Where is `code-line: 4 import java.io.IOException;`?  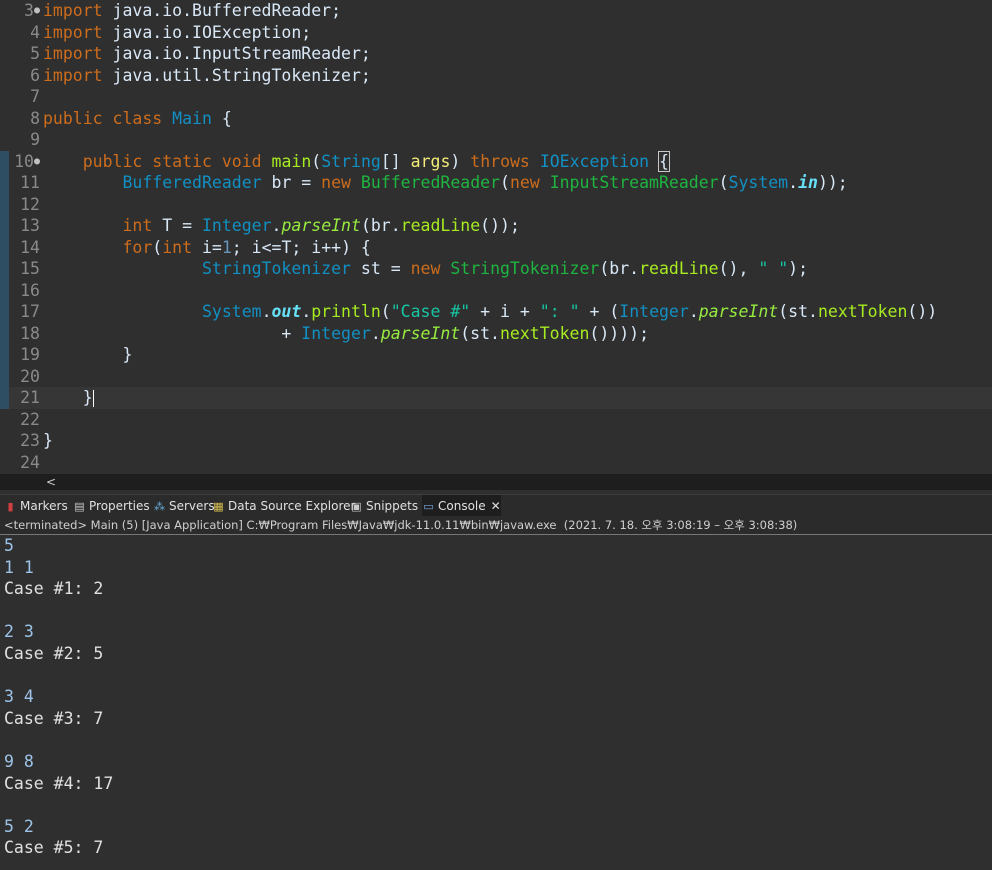
code-line: 4 import java.io.IOException; is located at coordinates (496, 33).